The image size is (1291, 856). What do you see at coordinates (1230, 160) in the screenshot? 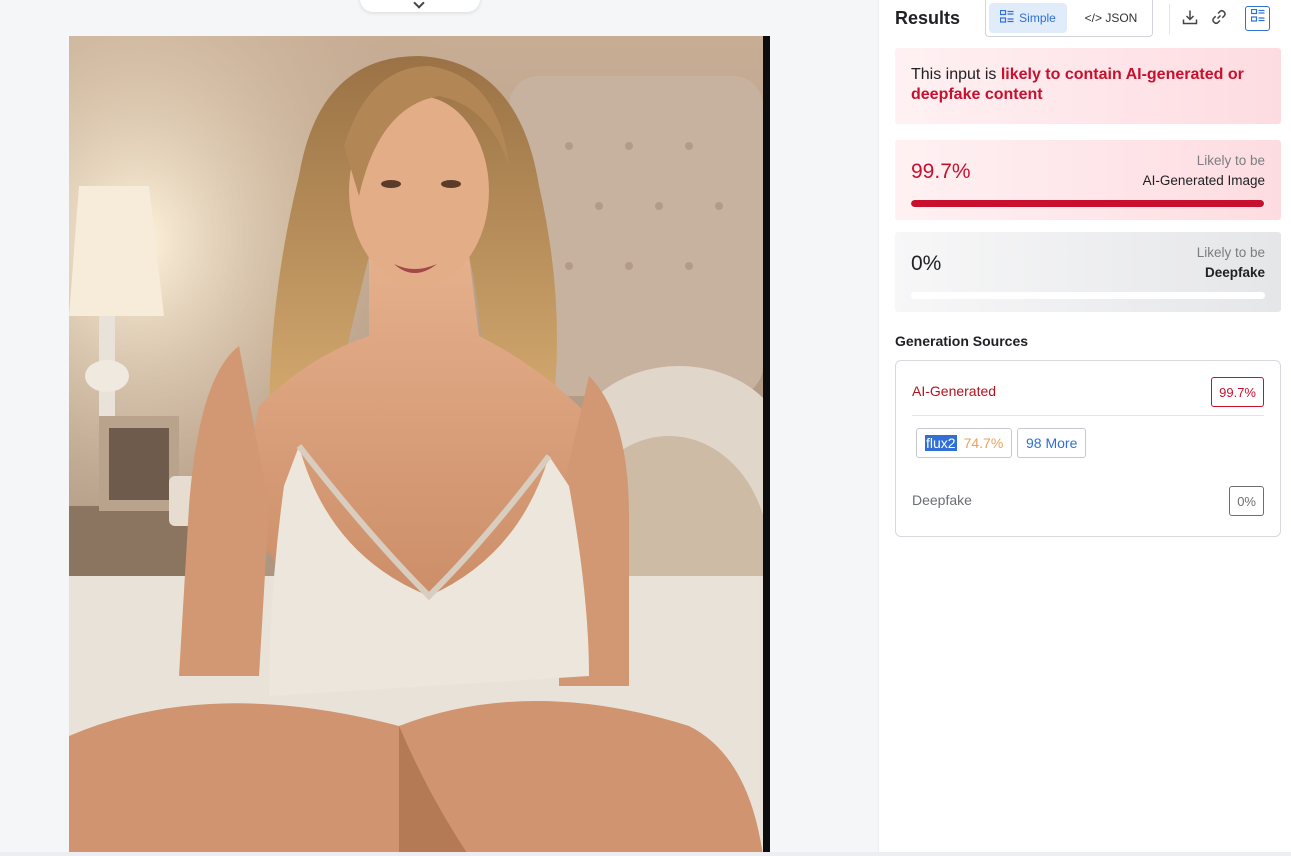
I see `ai-score-label-top: Likely to be` at bounding box center [1230, 160].